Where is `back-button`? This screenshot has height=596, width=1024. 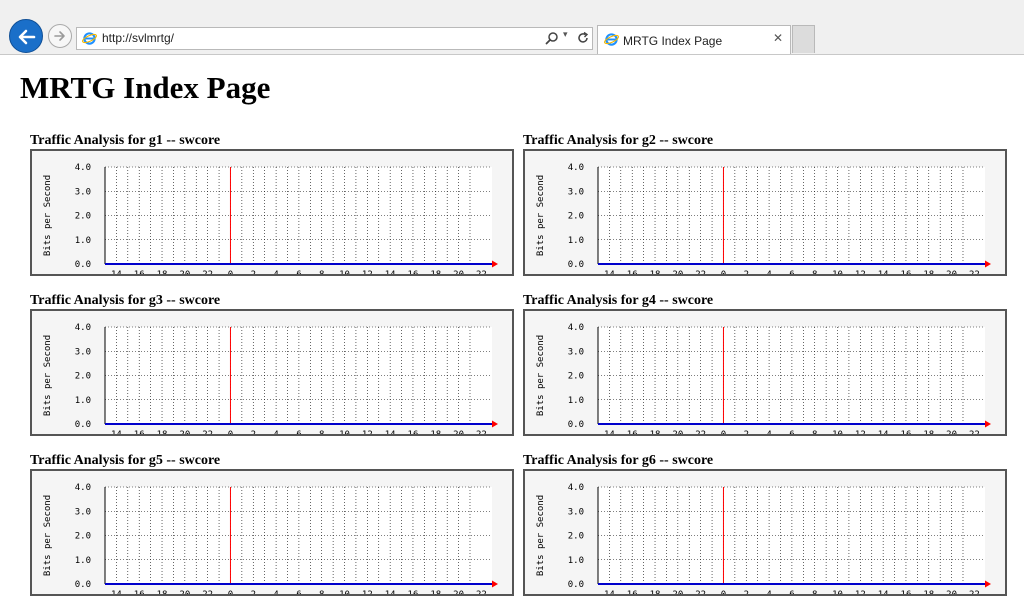
back-button is located at coordinates (26, 36).